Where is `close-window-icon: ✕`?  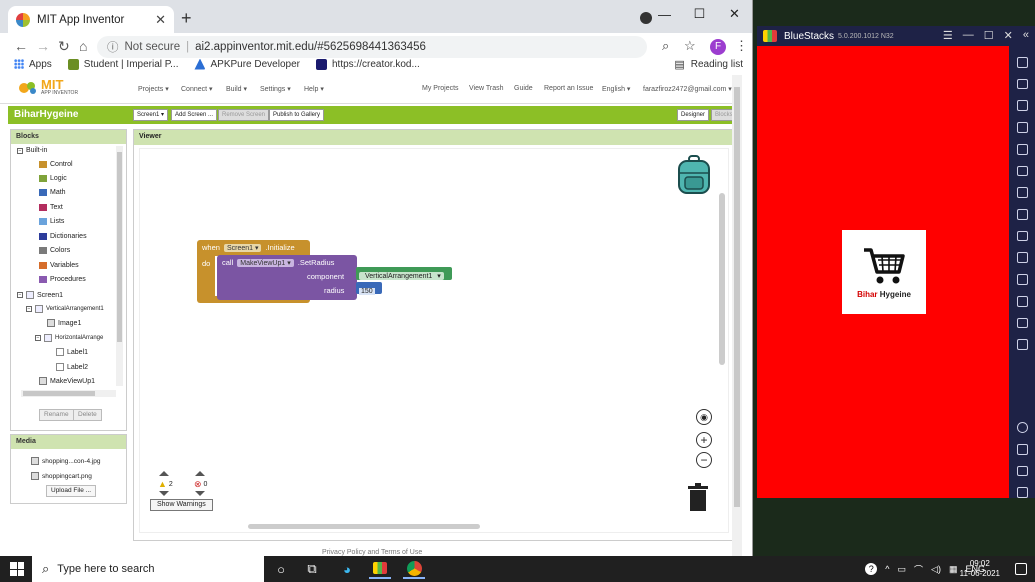 close-window-icon: ✕ is located at coordinates (734, 14).